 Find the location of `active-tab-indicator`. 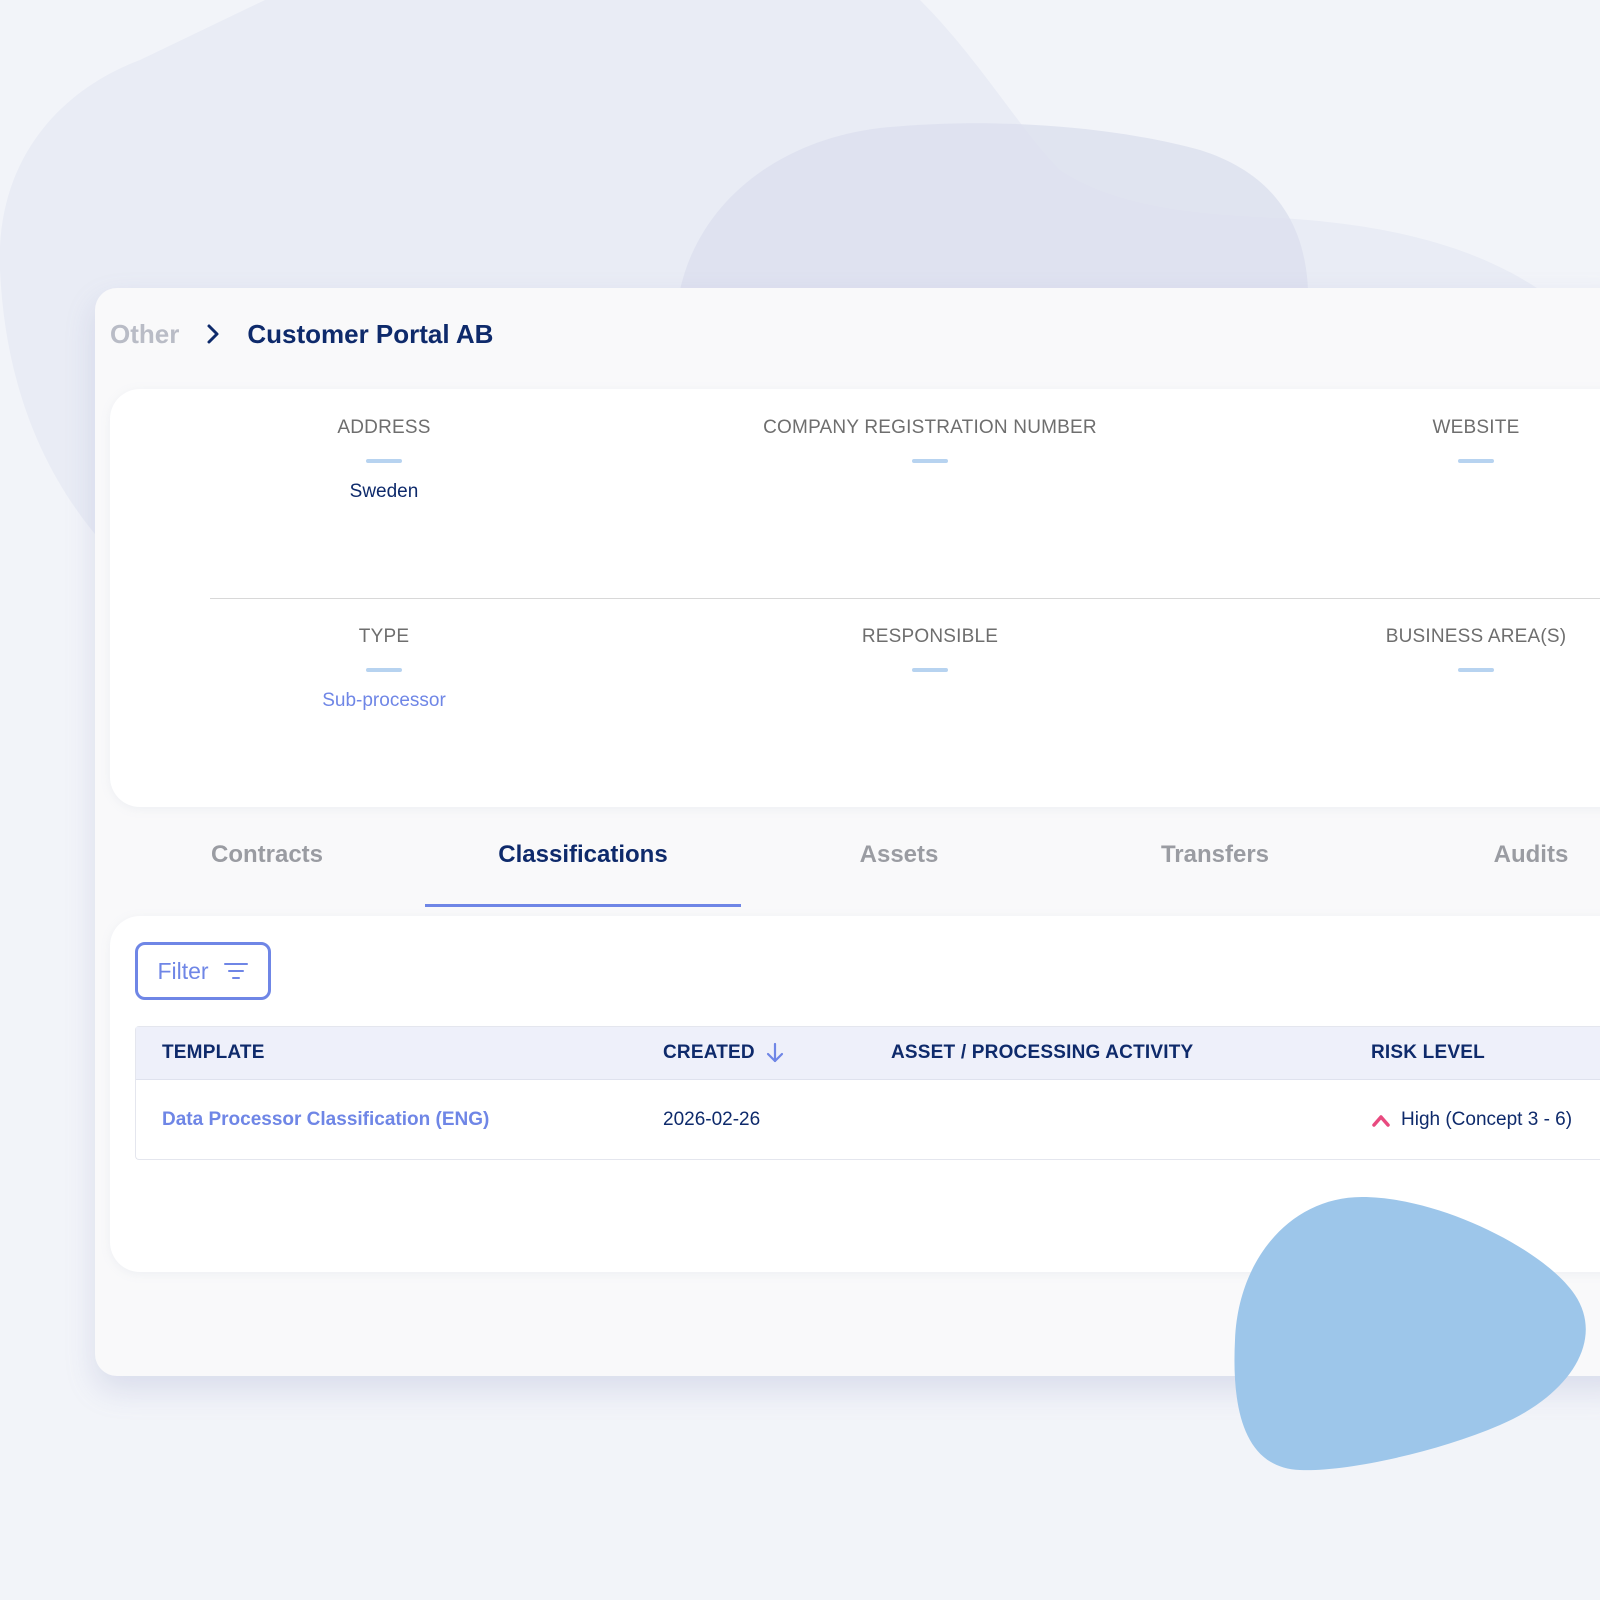

active-tab-indicator is located at coordinates (583, 905).